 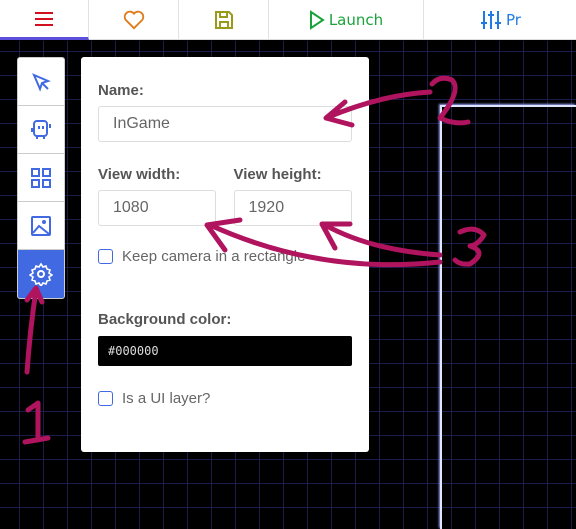 I want to click on background-color-input: #000000, so click(x=225, y=351).